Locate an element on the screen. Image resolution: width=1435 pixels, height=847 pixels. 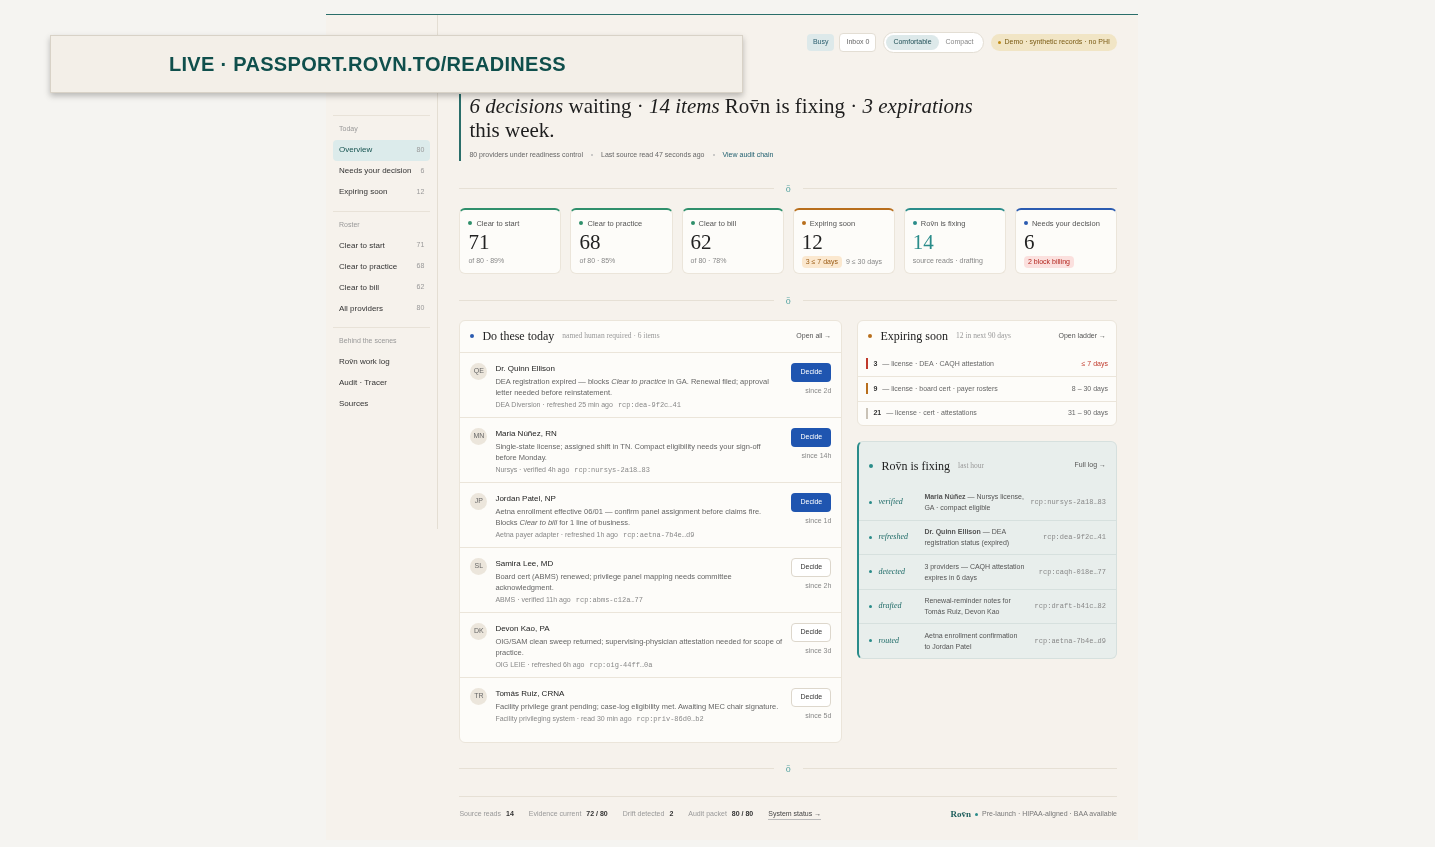
fix-verb: verified is located at coordinates (891, 502).